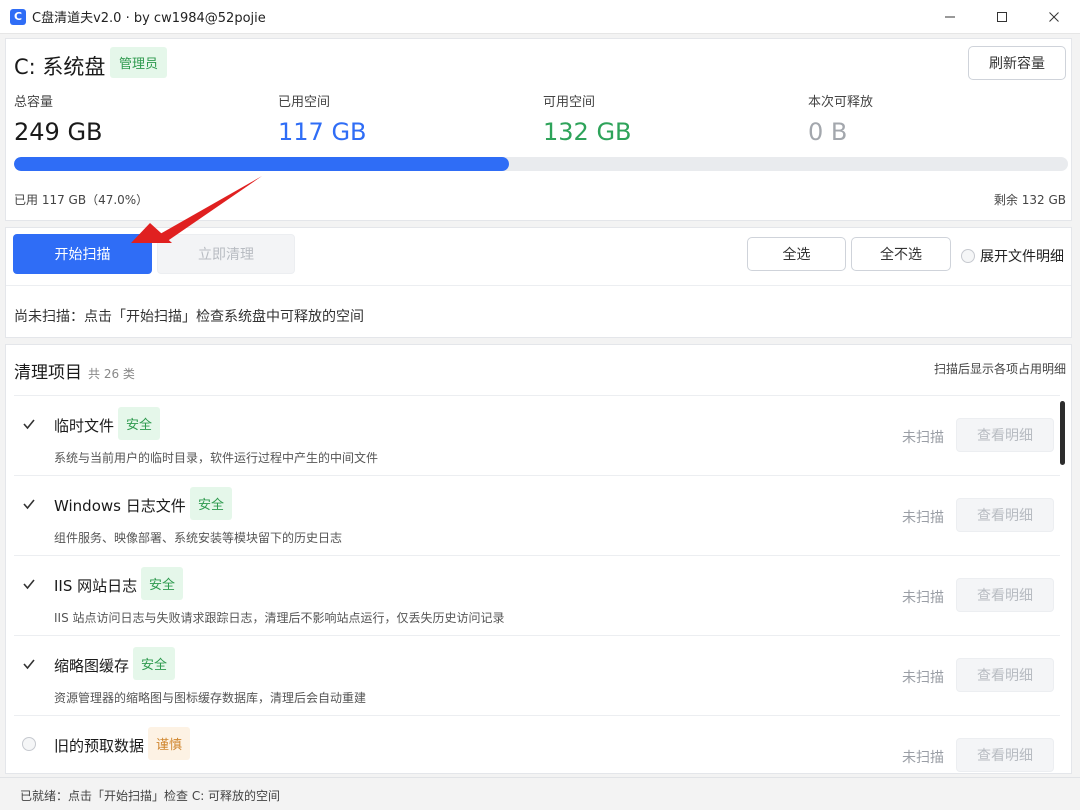 The image size is (1080, 810). I want to click on stat-used: 已用空间 117 GB, so click(322, 118).